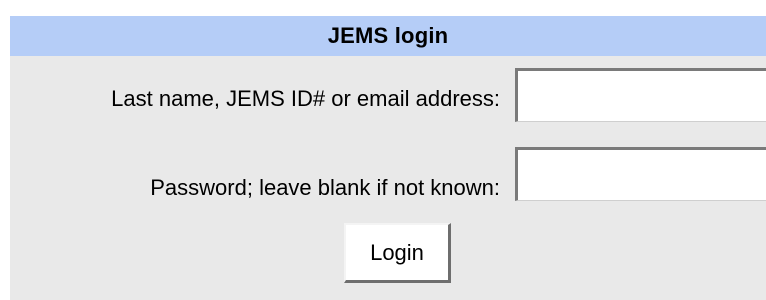  What do you see at coordinates (325, 187) in the screenshot?
I see `password-label: Password; leave blank if not known:` at bounding box center [325, 187].